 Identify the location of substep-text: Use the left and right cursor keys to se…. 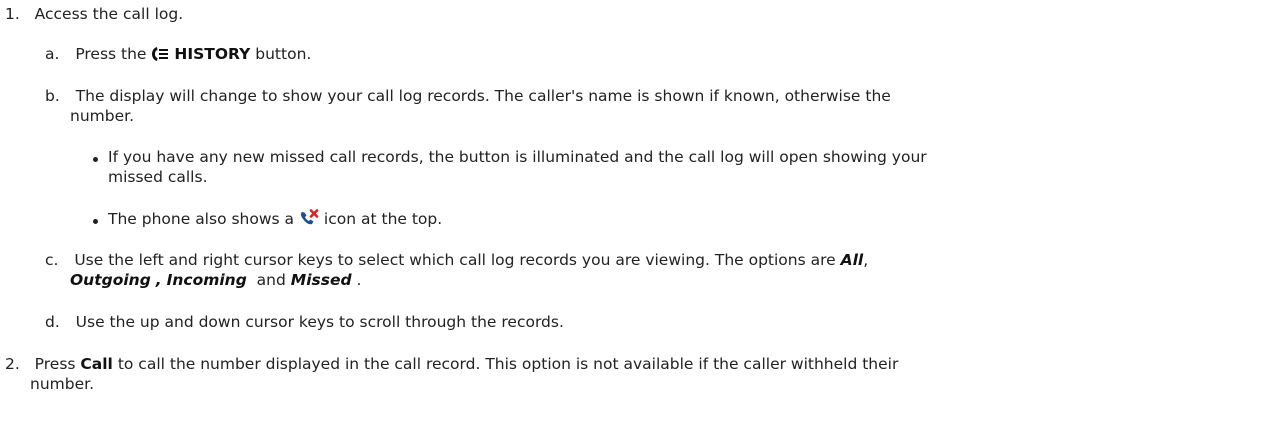
(455, 260).